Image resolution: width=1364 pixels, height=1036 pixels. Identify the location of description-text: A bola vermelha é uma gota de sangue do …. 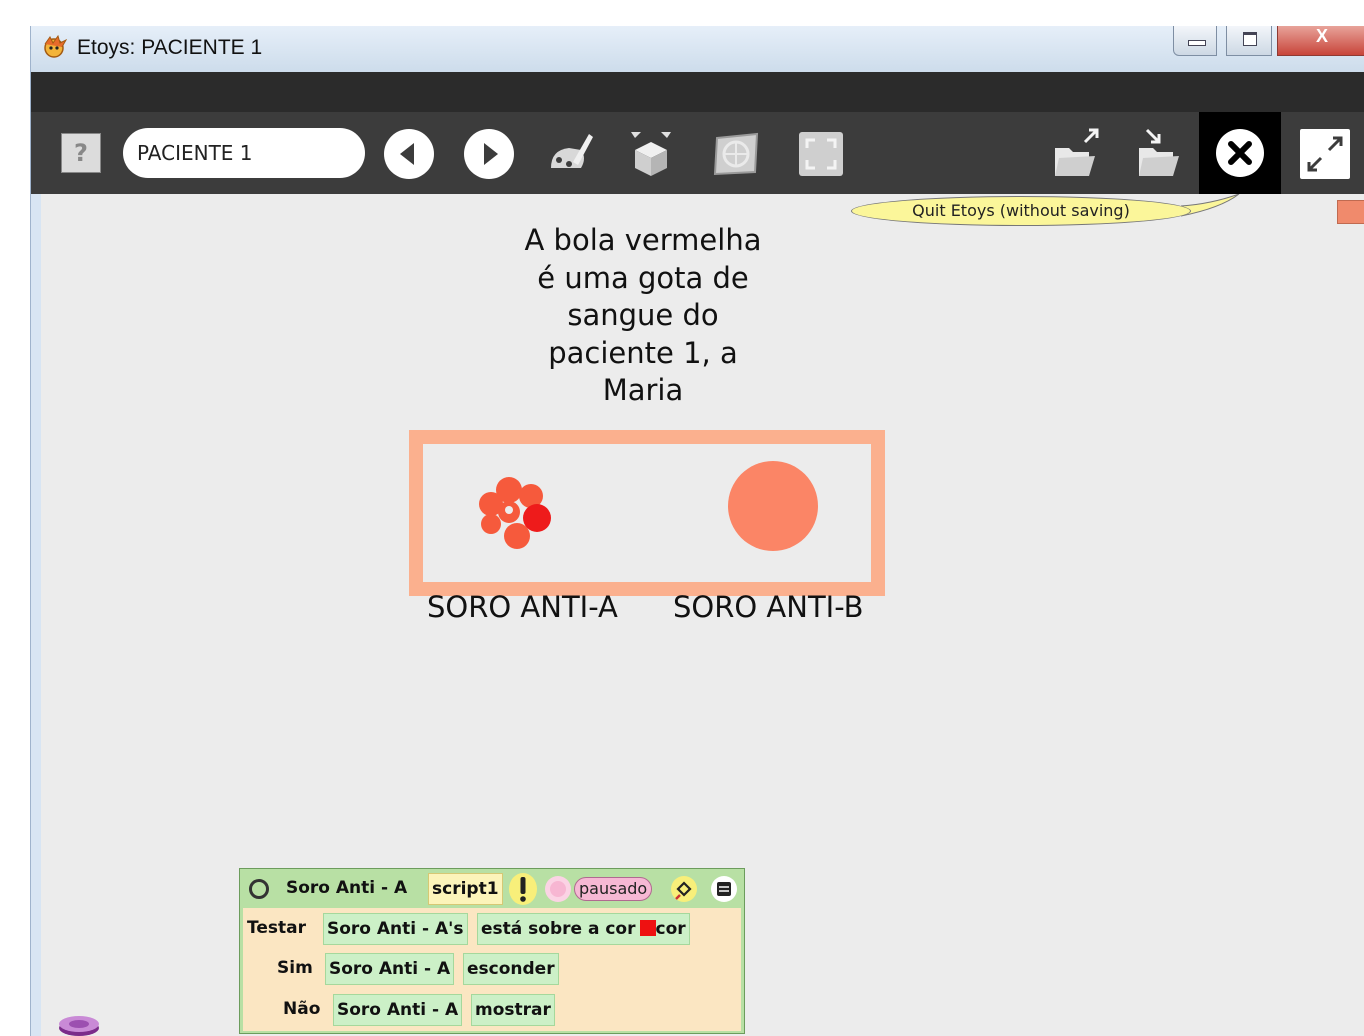
(643, 316).